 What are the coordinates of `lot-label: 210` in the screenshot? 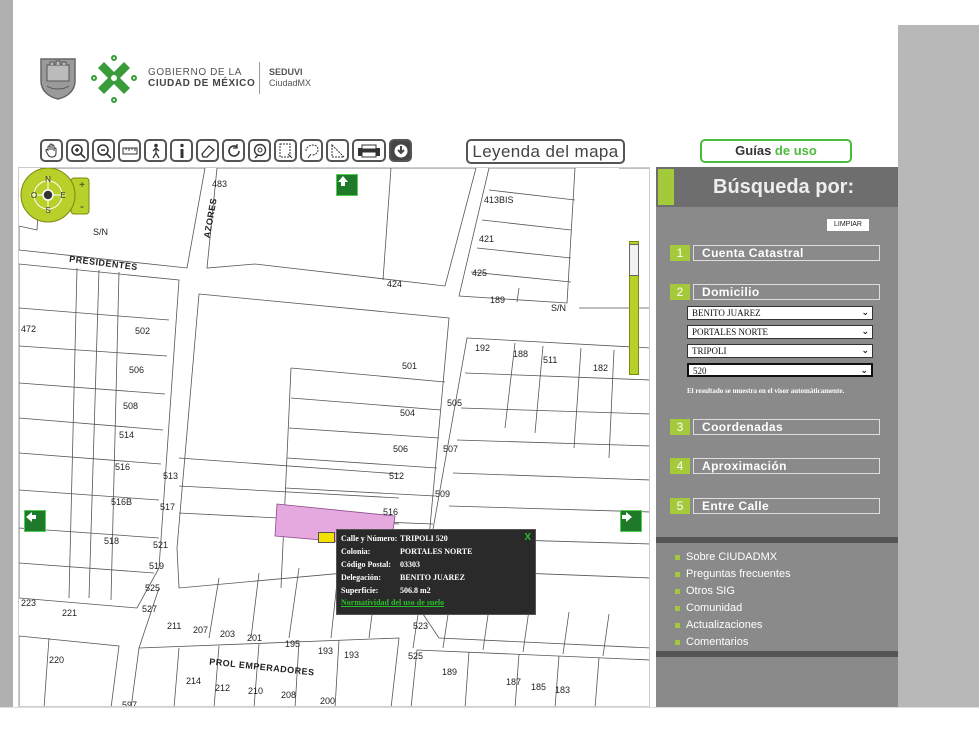 It's located at (256, 691).